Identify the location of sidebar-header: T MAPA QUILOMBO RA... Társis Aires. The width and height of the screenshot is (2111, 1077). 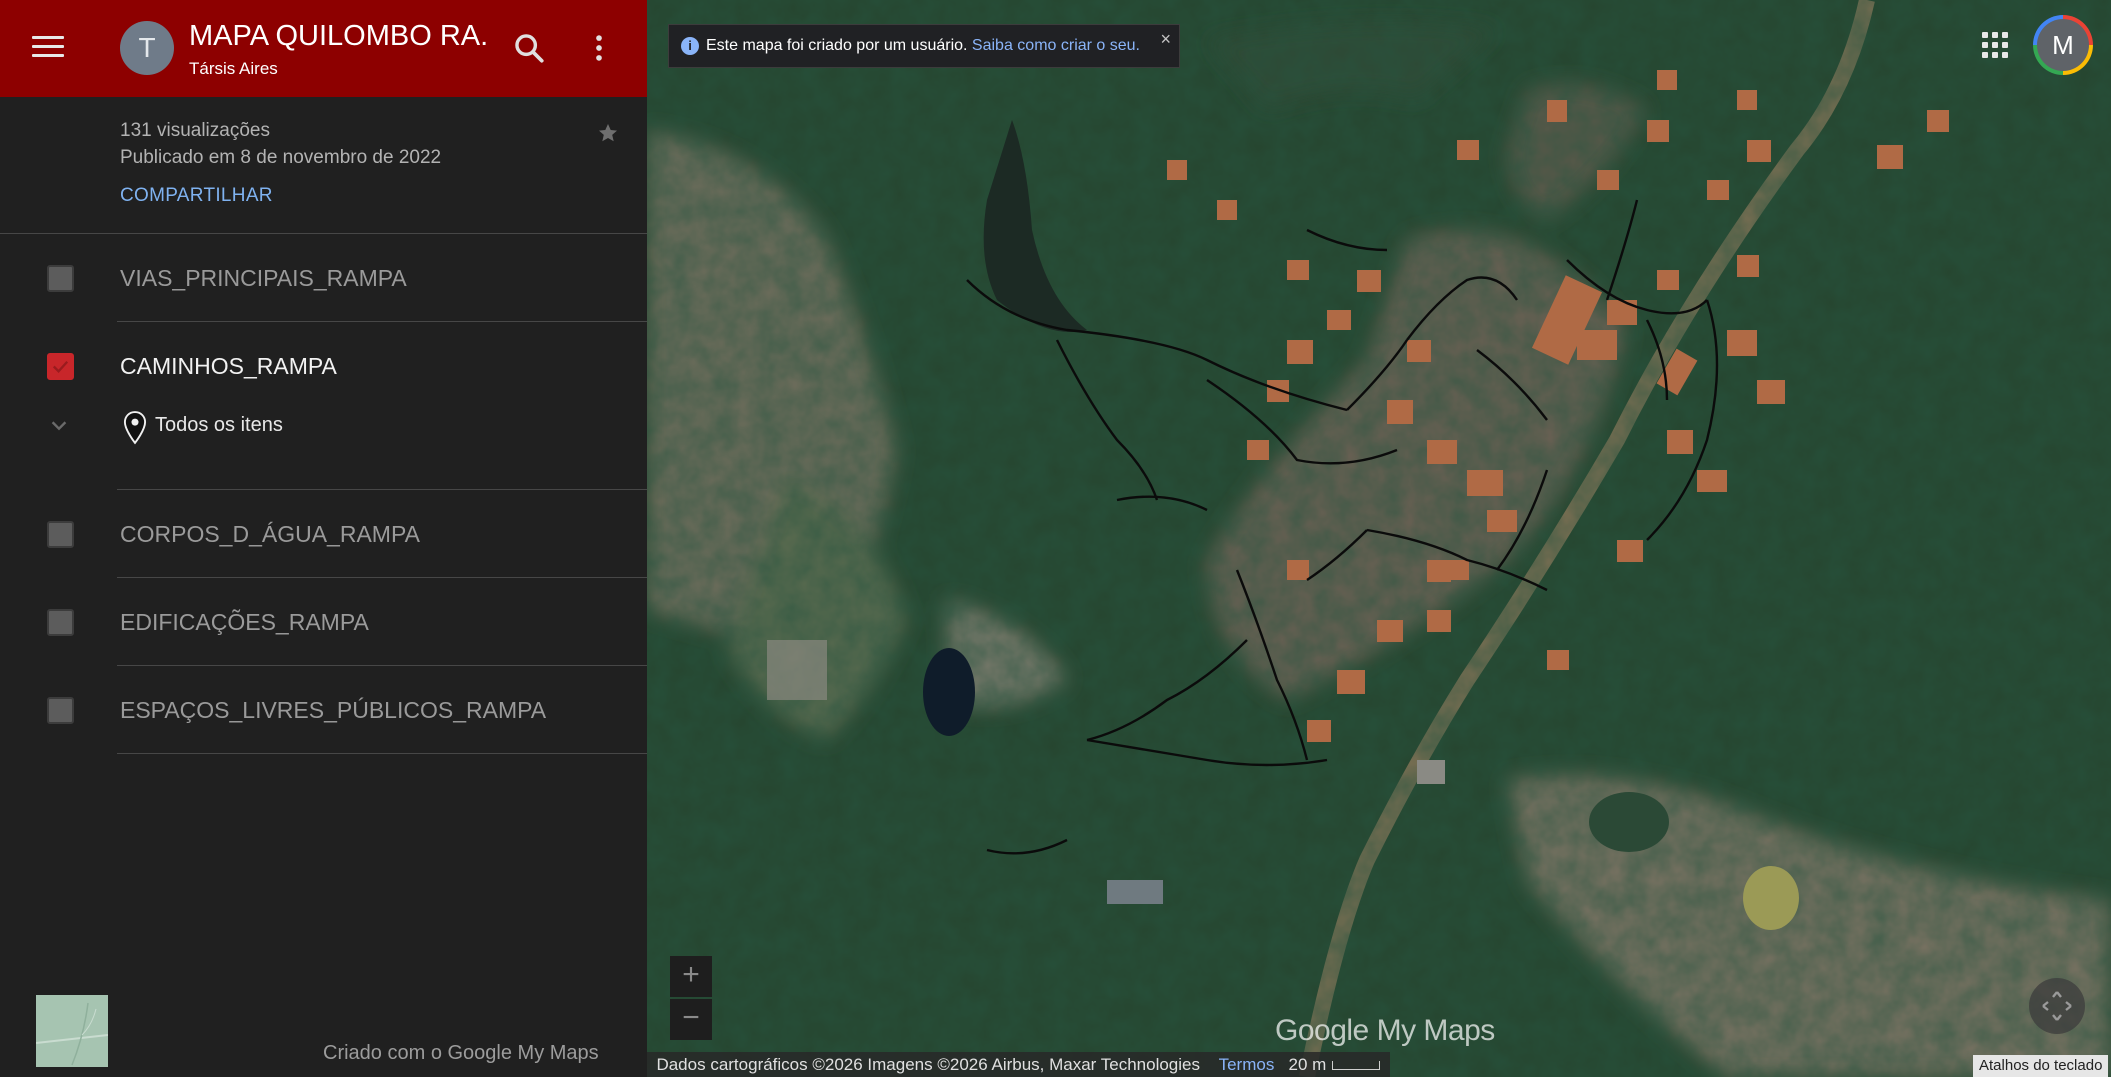
(323, 48).